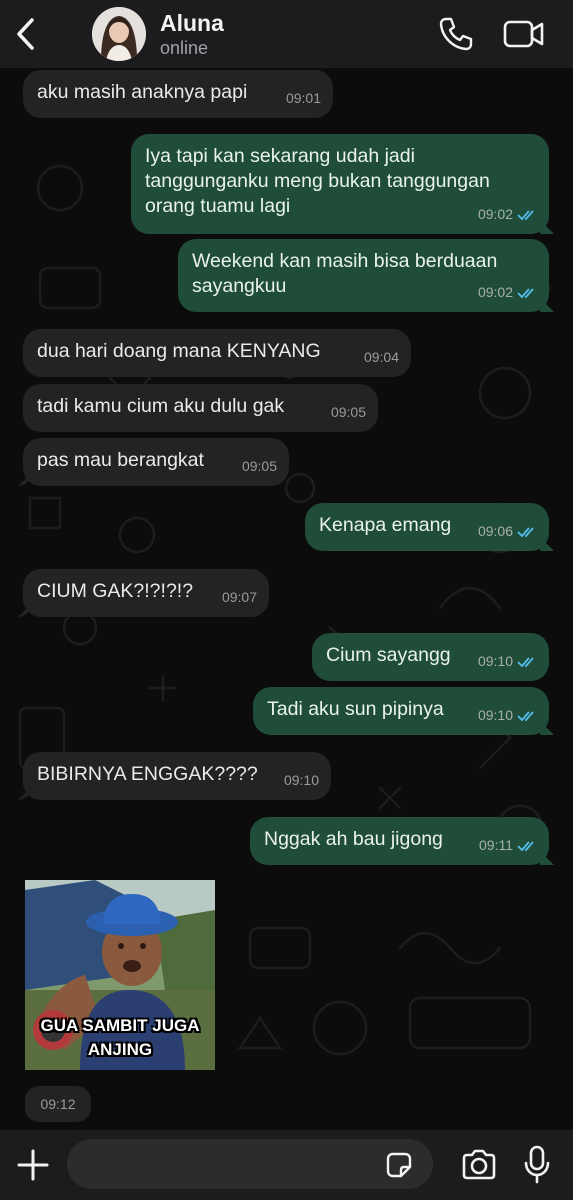  What do you see at coordinates (115, 591) in the screenshot?
I see `message-text: CIUM GAK?!?!?!?` at bounding box center [115, 591].